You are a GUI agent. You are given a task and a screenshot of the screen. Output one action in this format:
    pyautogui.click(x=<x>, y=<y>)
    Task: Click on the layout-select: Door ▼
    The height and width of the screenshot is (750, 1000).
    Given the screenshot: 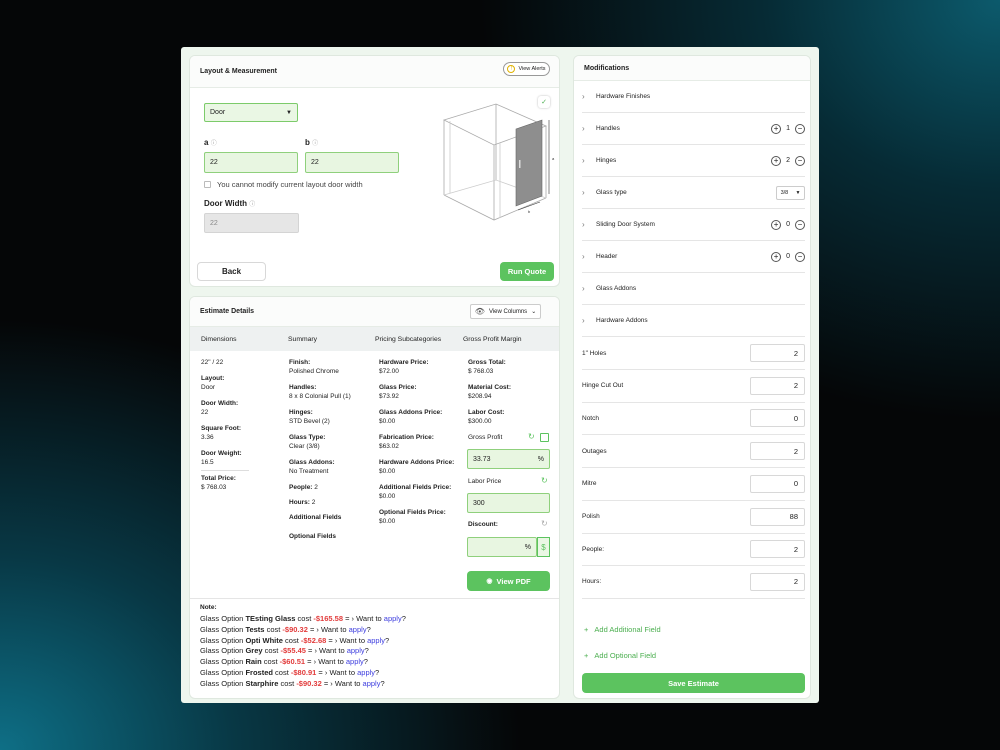 What is the action you would take?
    pyautogui.click(x=251, y=112)
    